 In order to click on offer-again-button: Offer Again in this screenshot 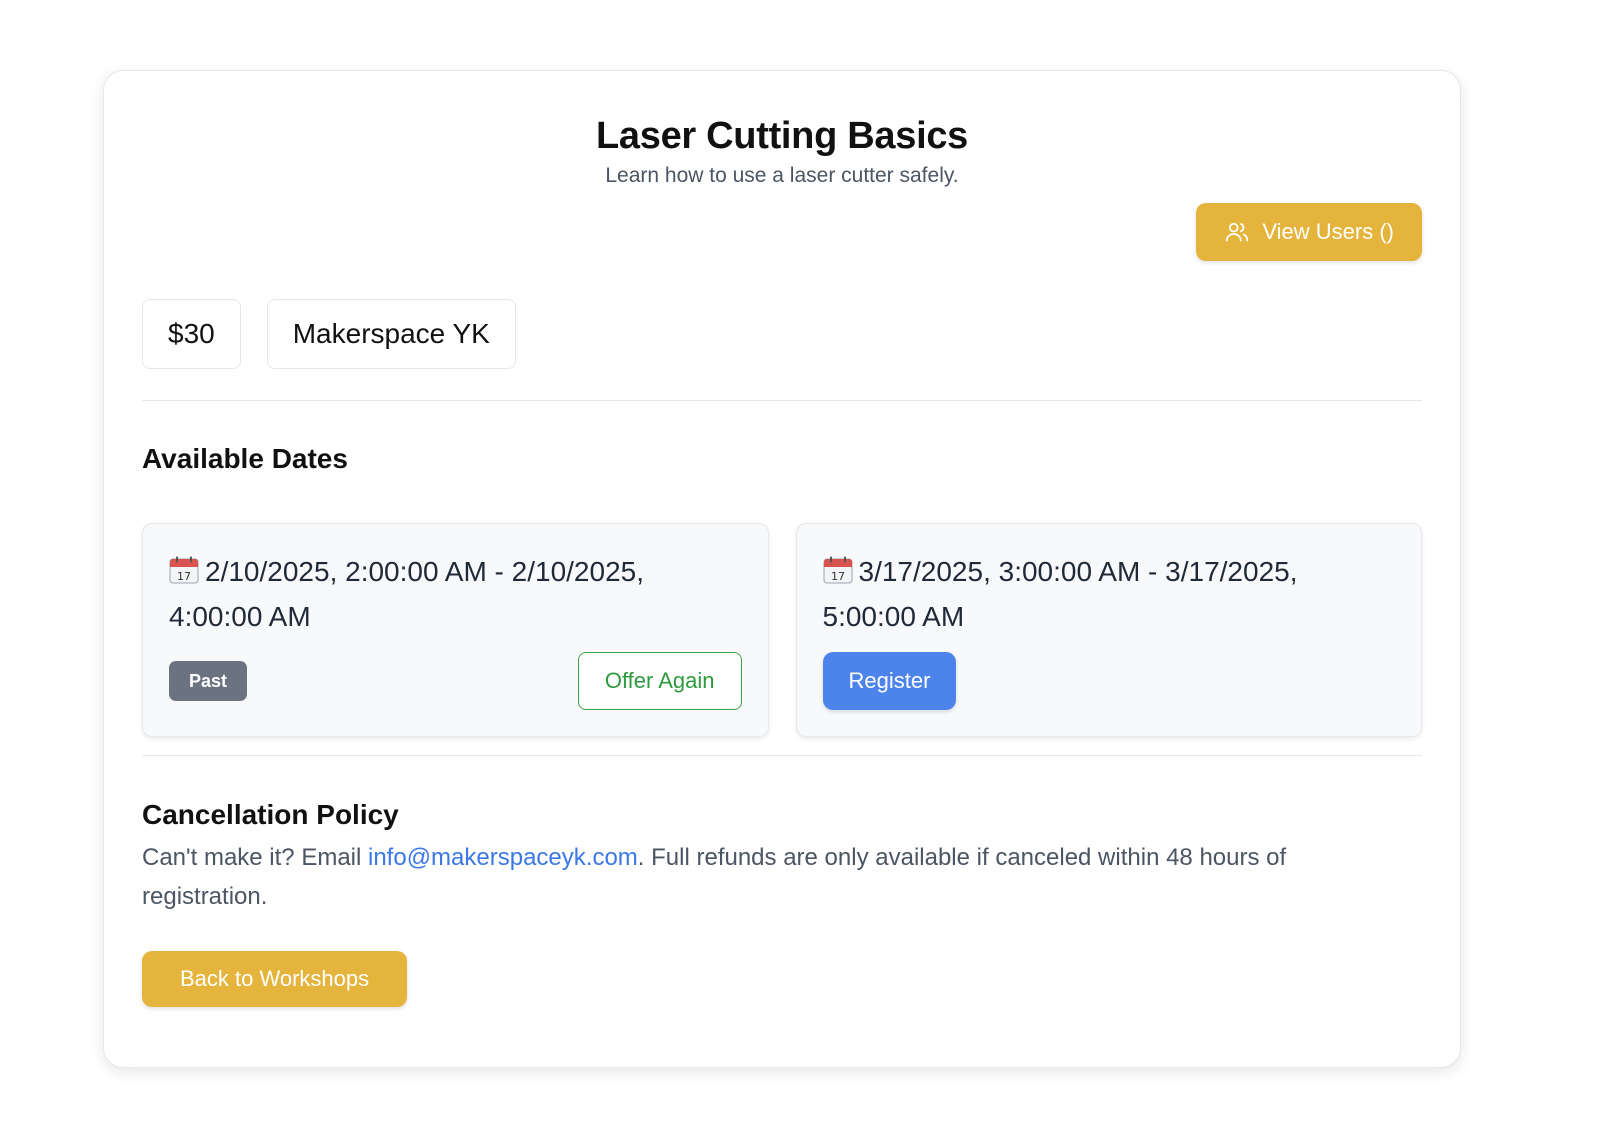, I will do `click(659, 681)`.